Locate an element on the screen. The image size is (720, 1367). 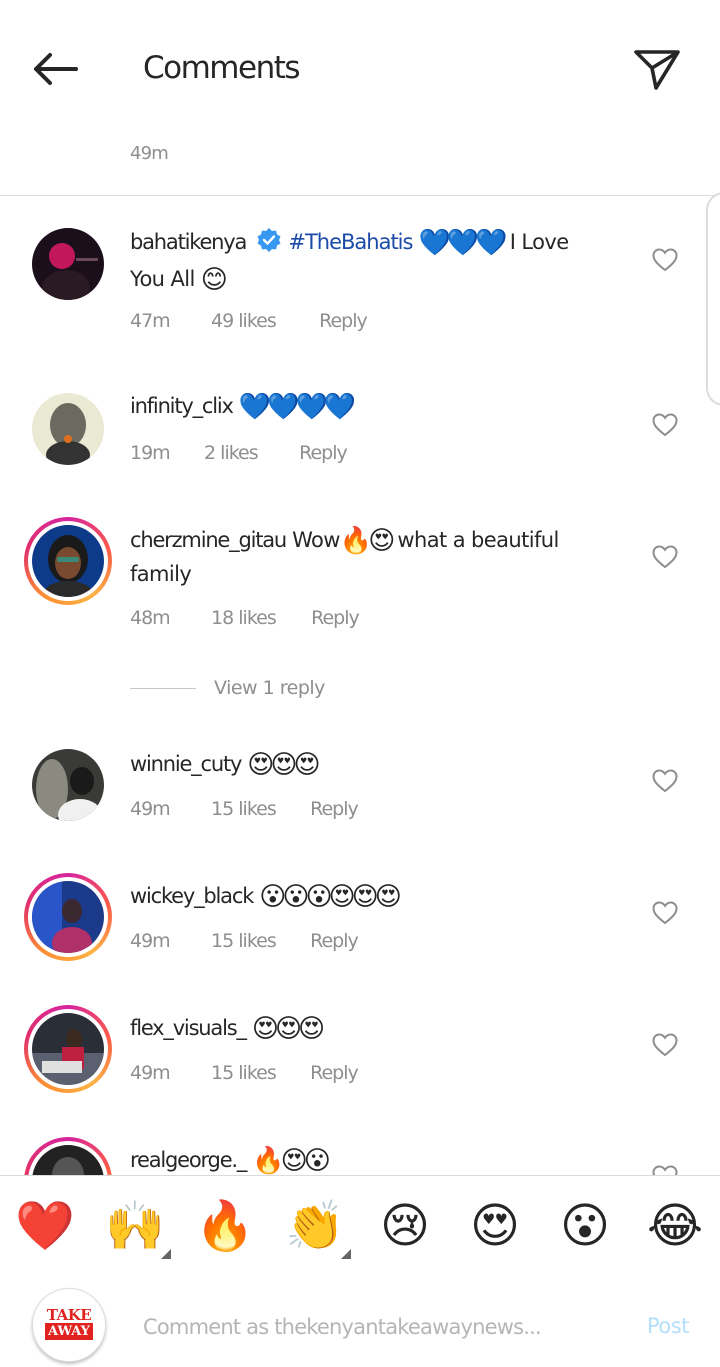
smile-emoji: 😊 is located at coordinates (214, 280).